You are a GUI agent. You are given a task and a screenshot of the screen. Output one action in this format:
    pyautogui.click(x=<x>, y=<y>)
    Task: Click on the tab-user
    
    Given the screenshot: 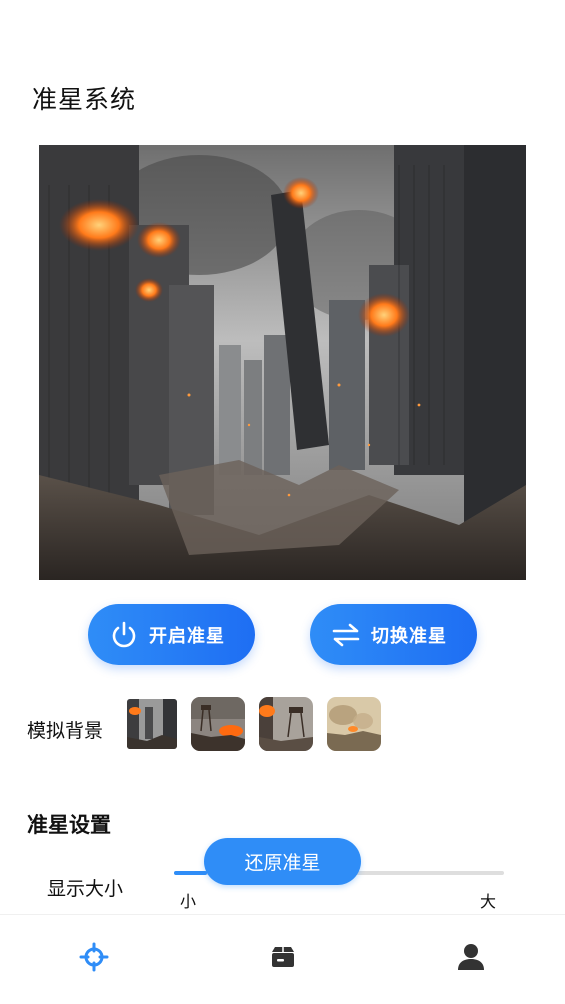 What is the action you would take?
    pyautogui.click(x=471, y=959)
    